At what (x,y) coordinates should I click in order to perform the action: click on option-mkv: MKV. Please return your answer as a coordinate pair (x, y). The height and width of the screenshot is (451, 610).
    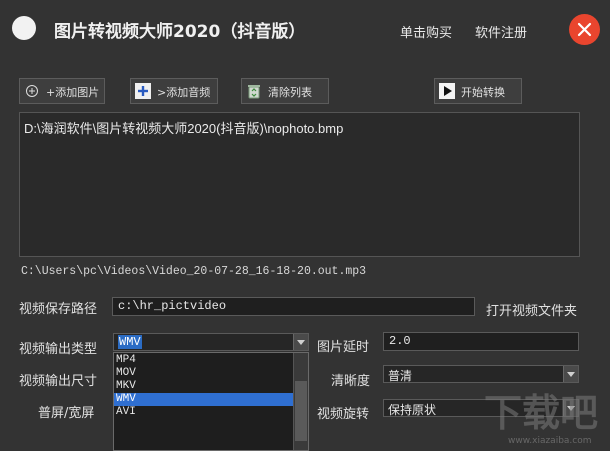
    Looking at the image, I should click on (204, 386).